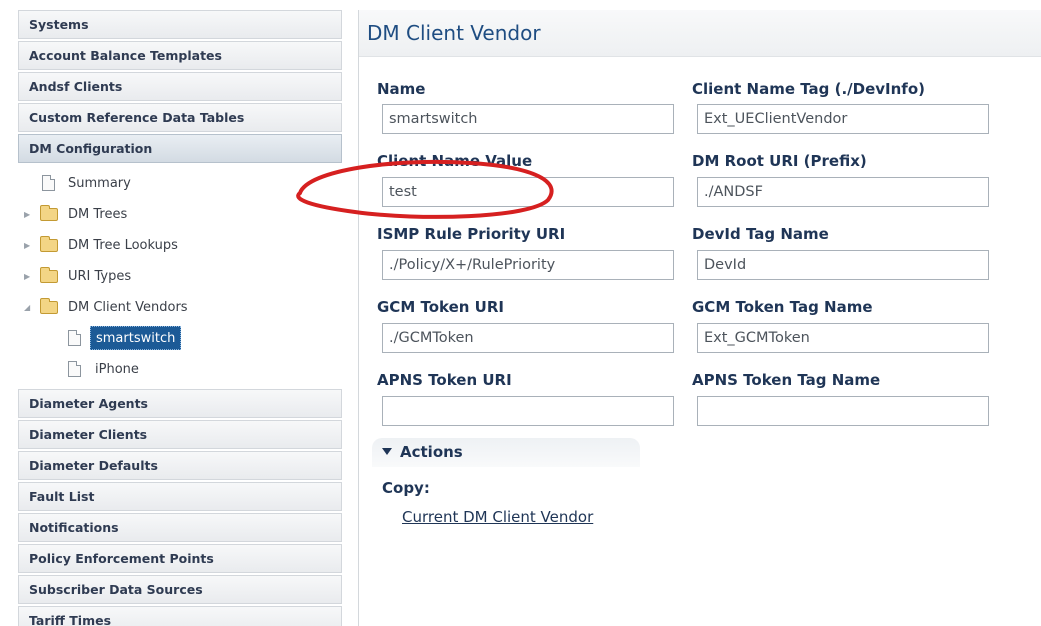 This screenshot has height=626, width=1041. What do you see at coordinates (180, 616) in the screenshot?
I see `nav-tariff-times: Tariff Times` at bounding box center [180, 616].